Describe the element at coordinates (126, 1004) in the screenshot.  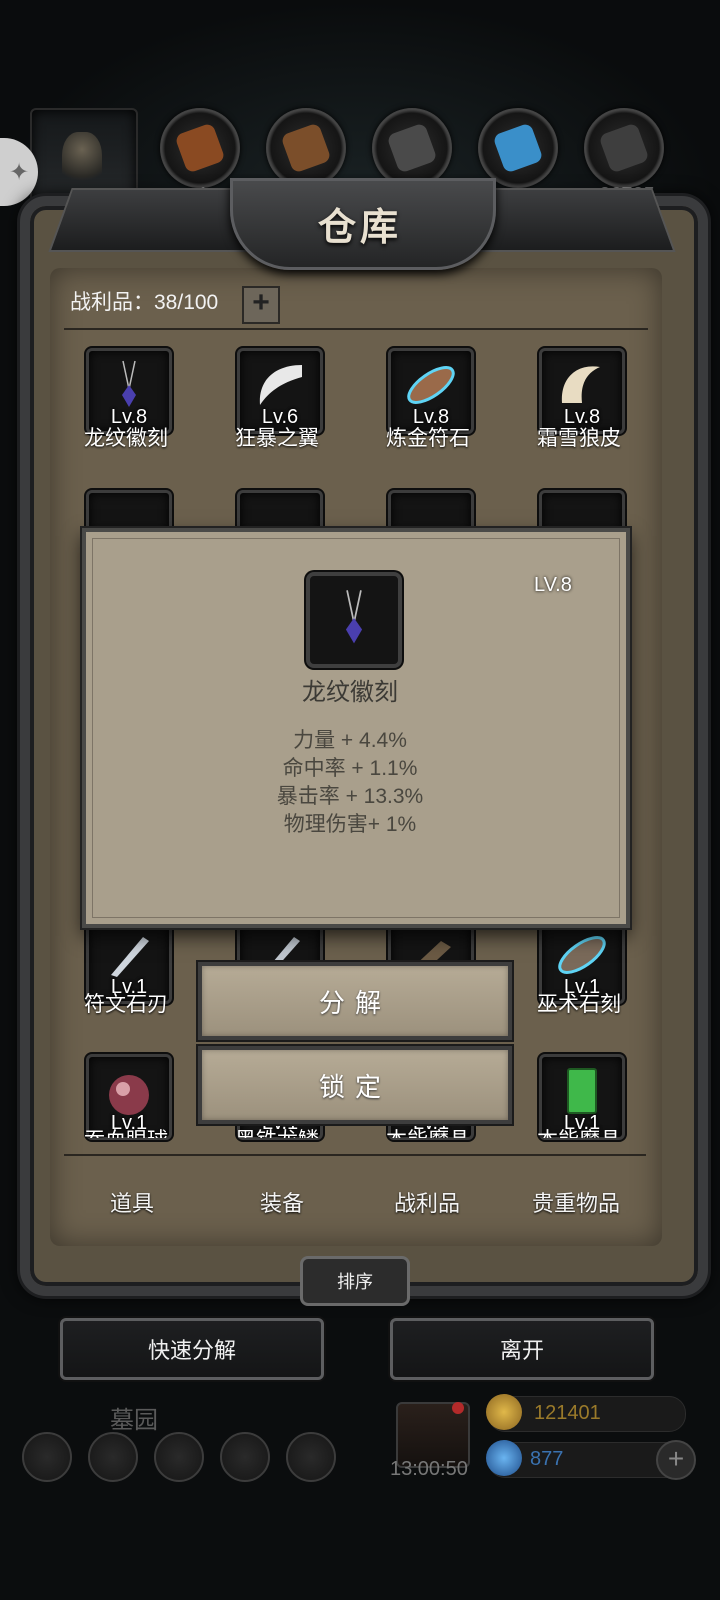
I see `item-name: 符文石刃` at that location.